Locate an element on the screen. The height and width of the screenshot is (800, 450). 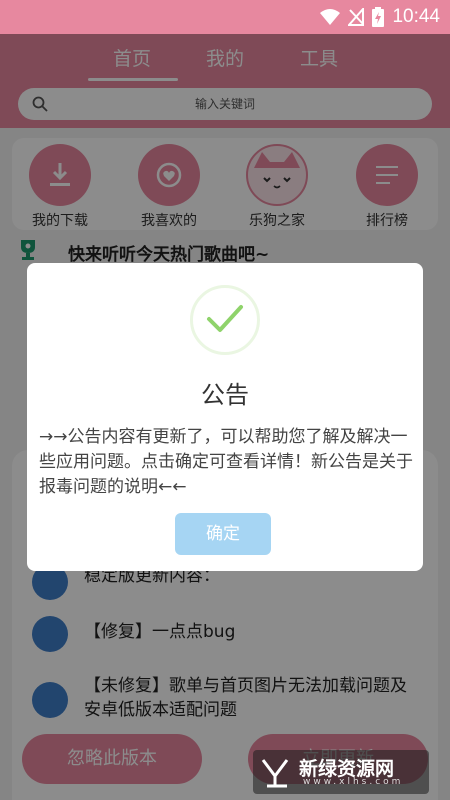
status-bar: 10:44 is located at coordinates (225, 17).